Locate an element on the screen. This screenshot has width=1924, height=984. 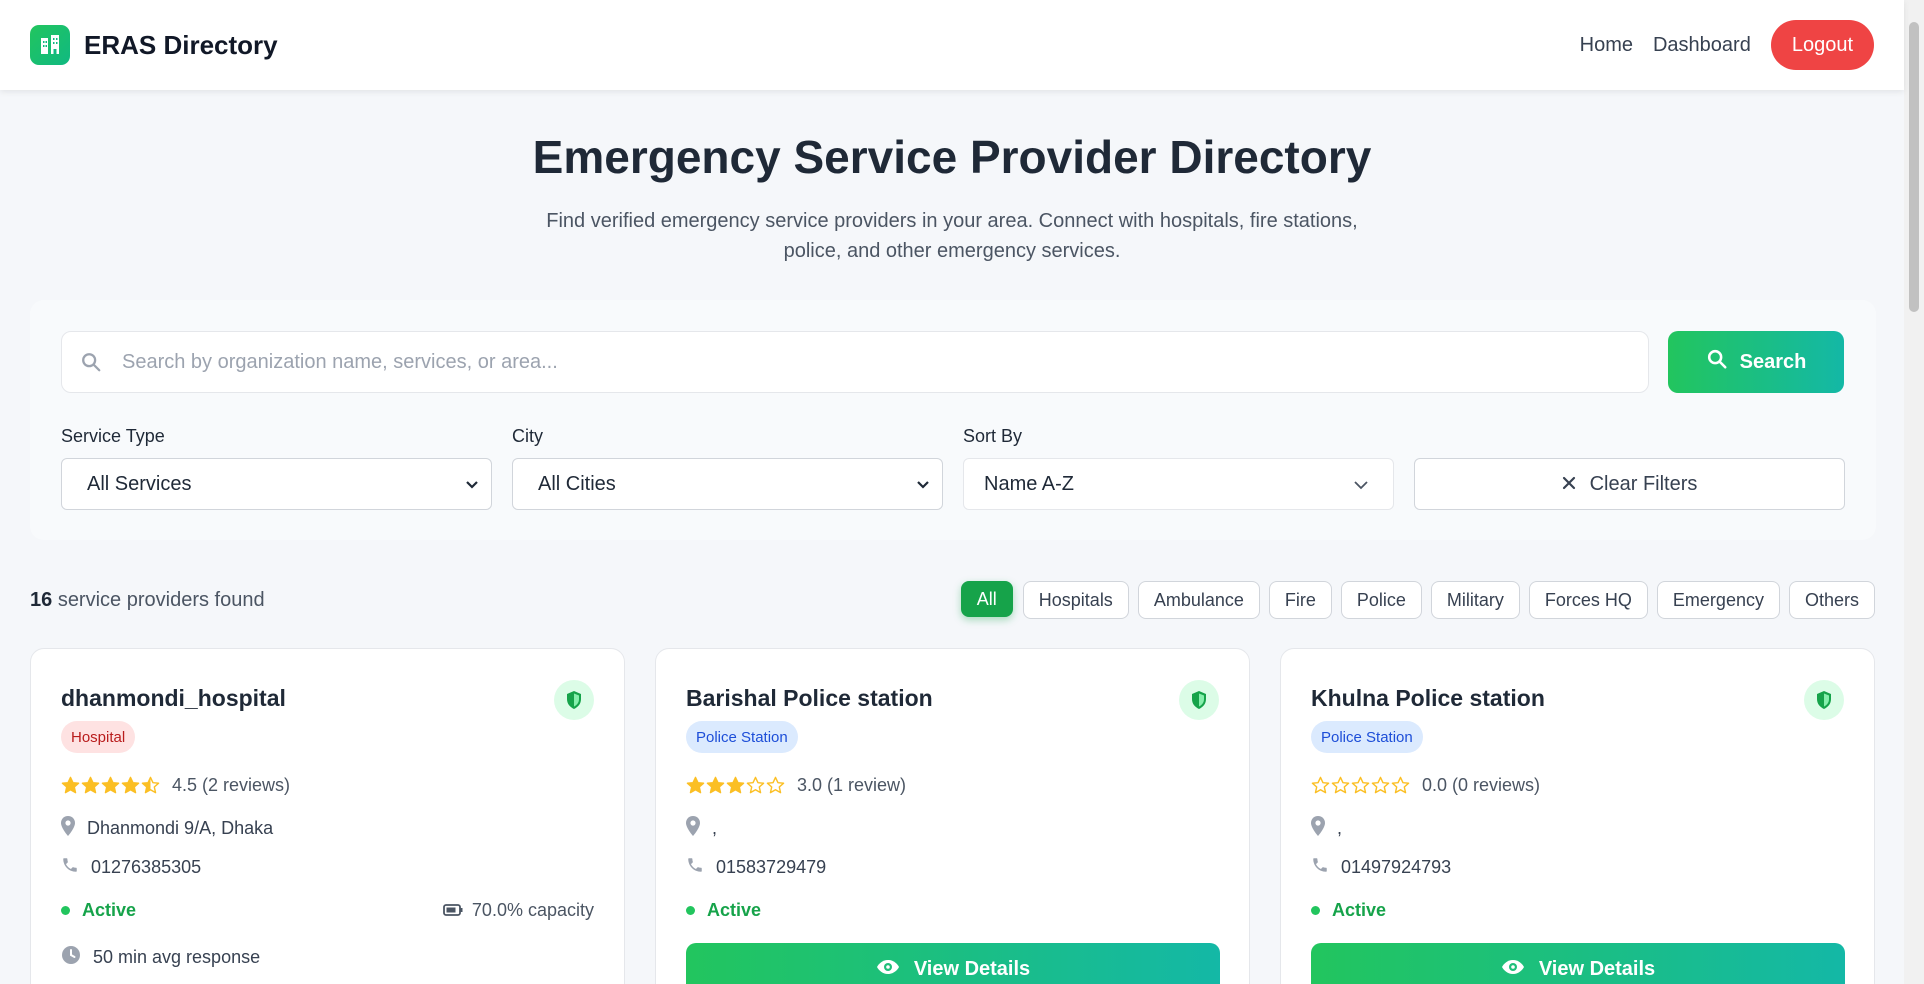
rating-row: 3.0 (1 review) is located at coordinates (796, 785).